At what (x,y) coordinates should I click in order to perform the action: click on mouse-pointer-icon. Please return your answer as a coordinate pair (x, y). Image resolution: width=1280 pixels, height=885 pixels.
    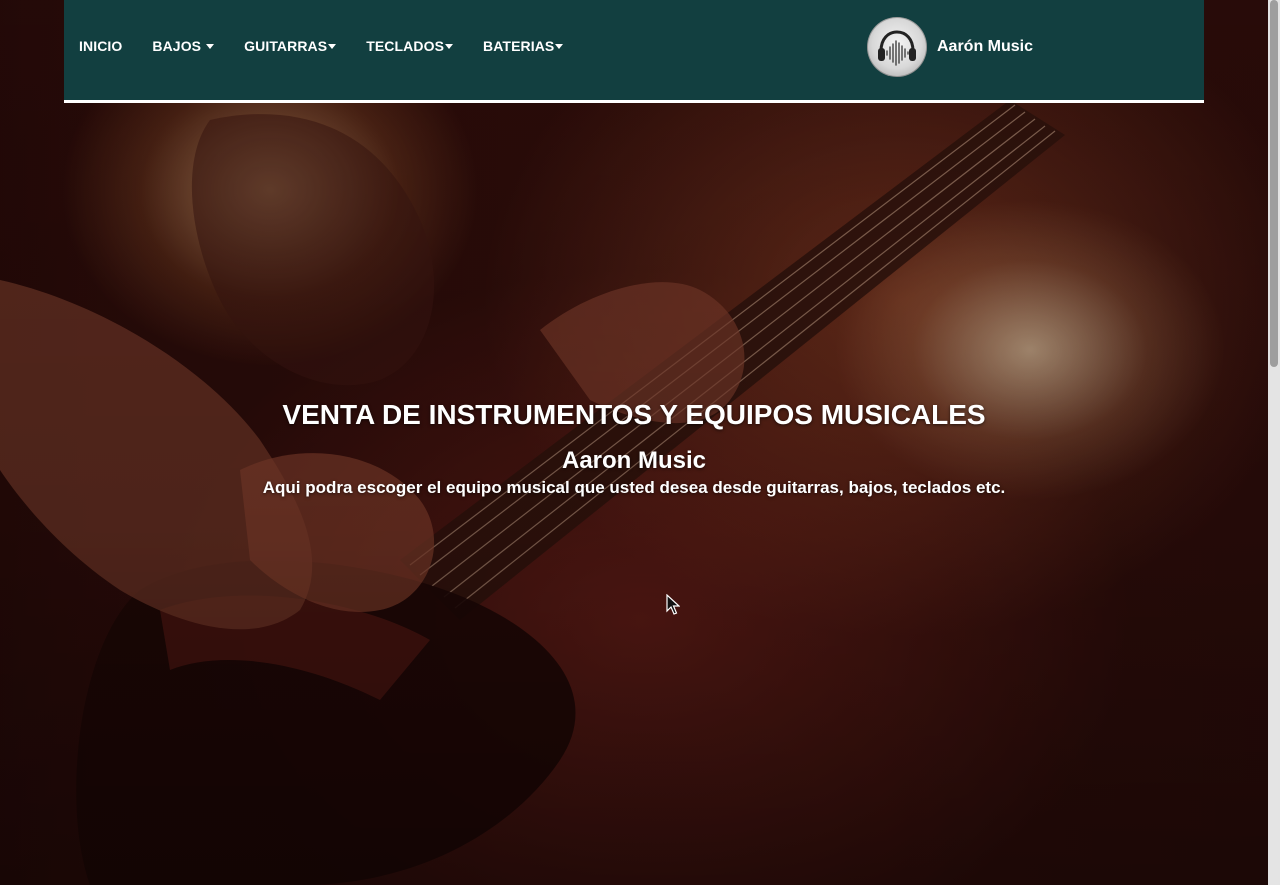
    Looking at the image, I should click on (673, 607).